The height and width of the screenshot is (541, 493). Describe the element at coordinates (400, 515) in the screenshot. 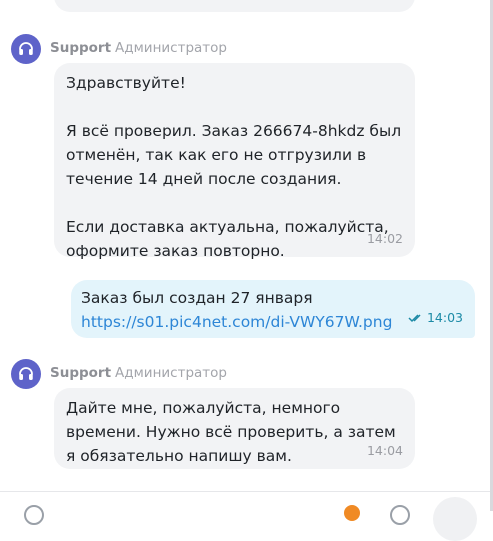

I see `microphone-icon` at that location.